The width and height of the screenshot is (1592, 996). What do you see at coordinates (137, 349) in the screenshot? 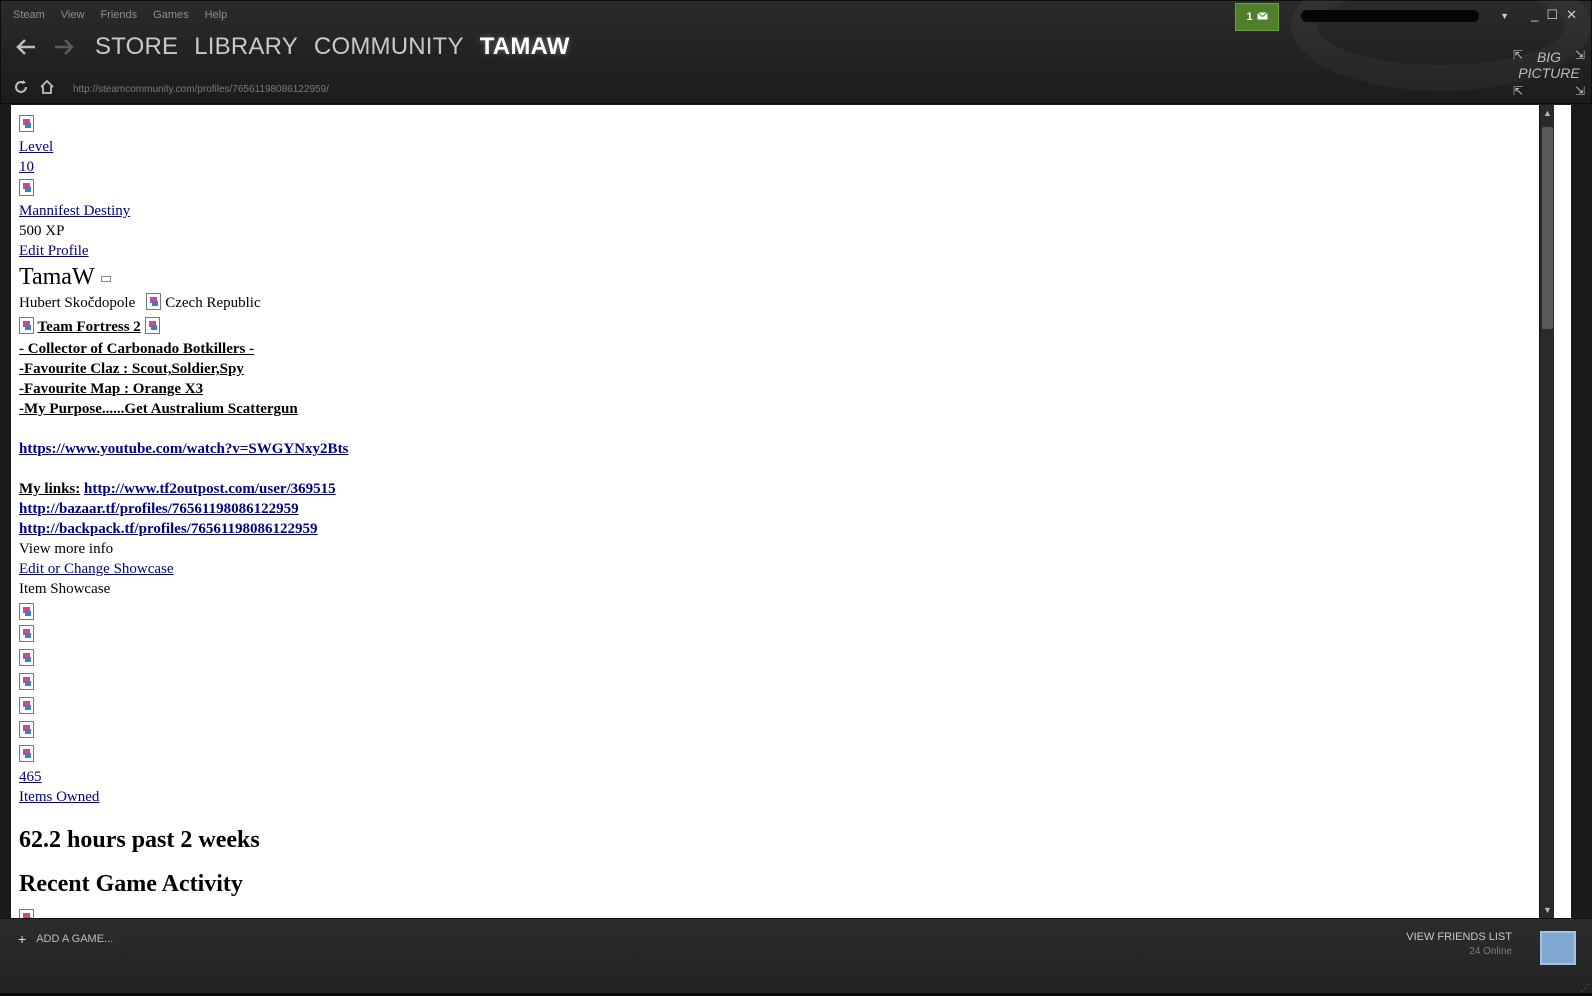
I see `summary-line: - Collector of Carbonado Botkillers -` at bounding box center [137, 349].